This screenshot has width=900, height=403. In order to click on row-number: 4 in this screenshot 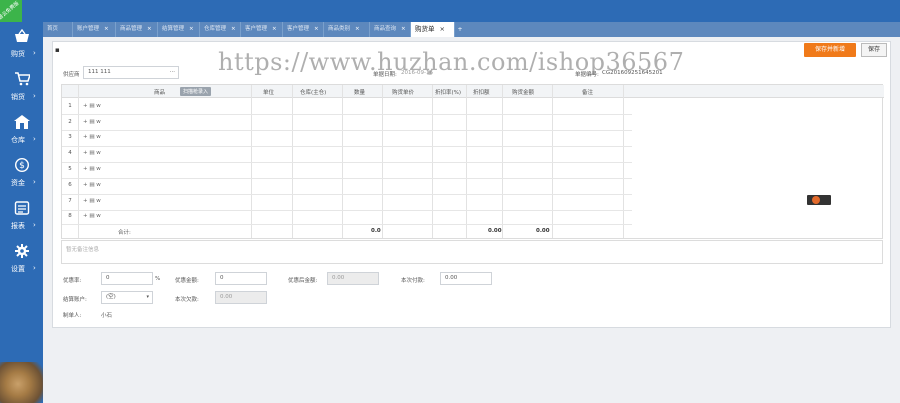, I will do `click(70, 153)`.